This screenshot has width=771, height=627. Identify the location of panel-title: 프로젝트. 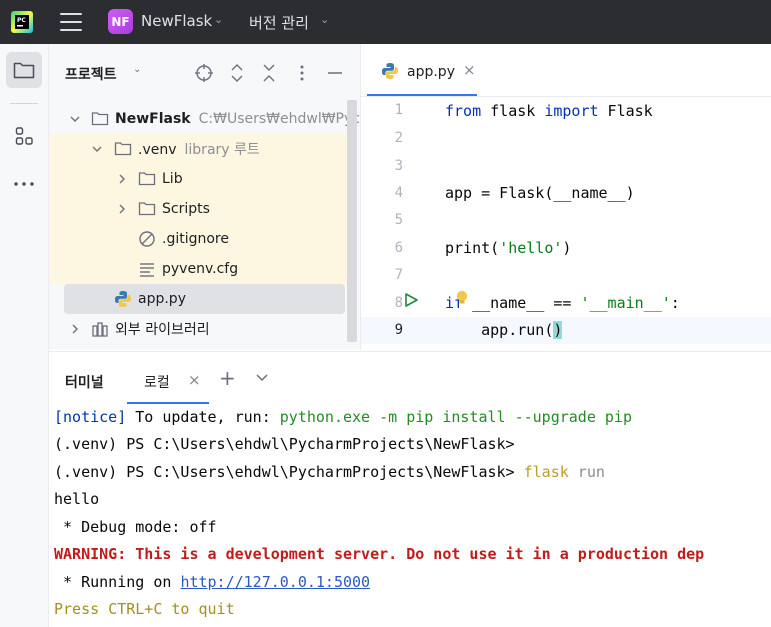
(91, 74).